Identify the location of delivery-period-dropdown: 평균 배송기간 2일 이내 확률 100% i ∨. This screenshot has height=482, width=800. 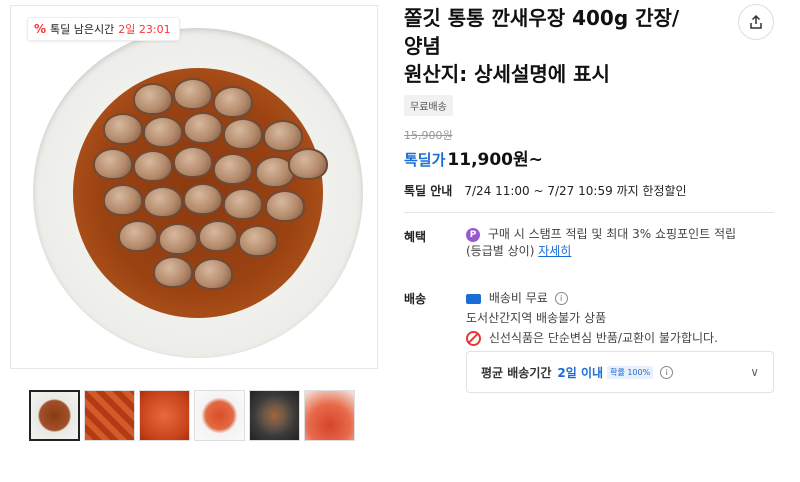
(620, 372).